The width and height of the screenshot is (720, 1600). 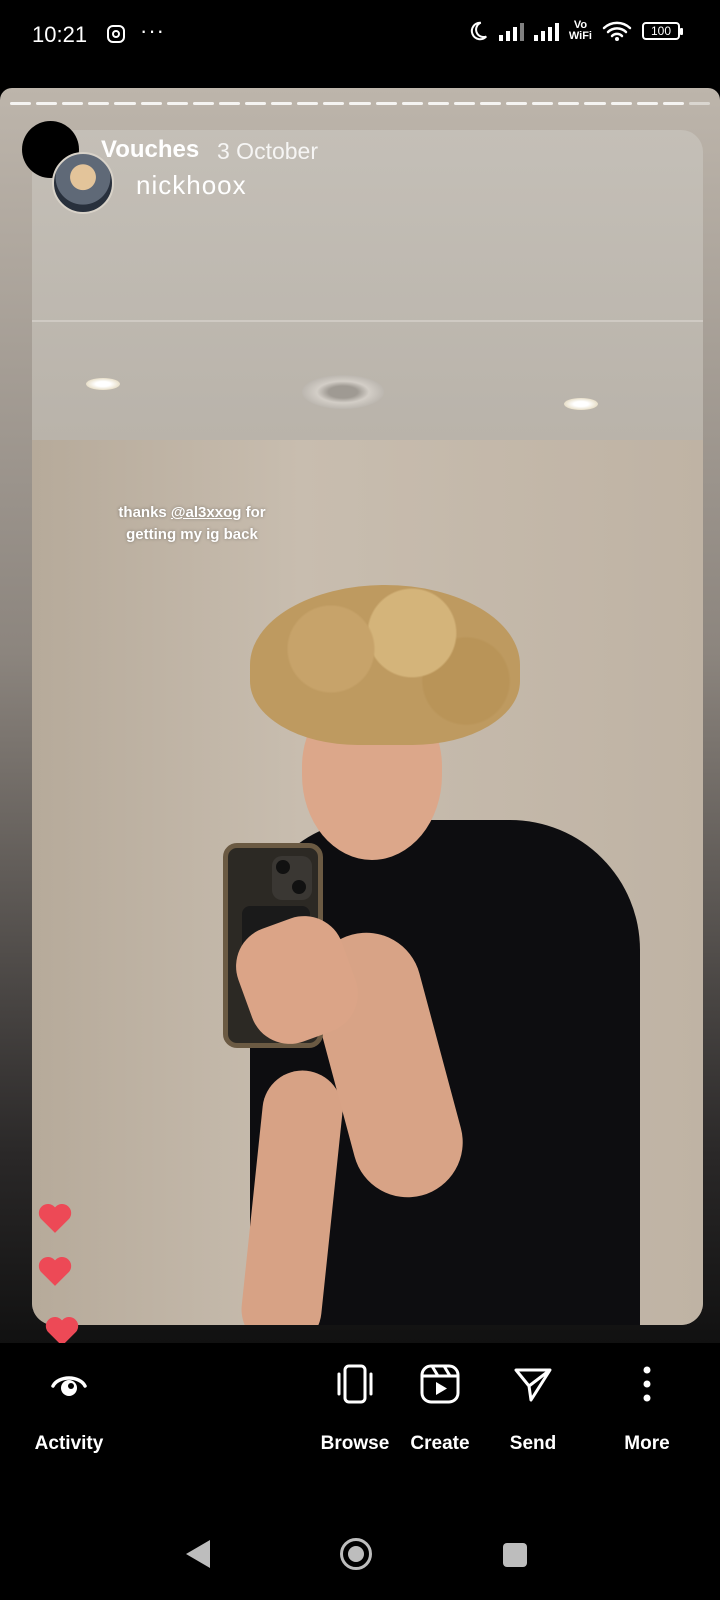 I want to click on more-vertical-icon, so click(x=647, y=1384).